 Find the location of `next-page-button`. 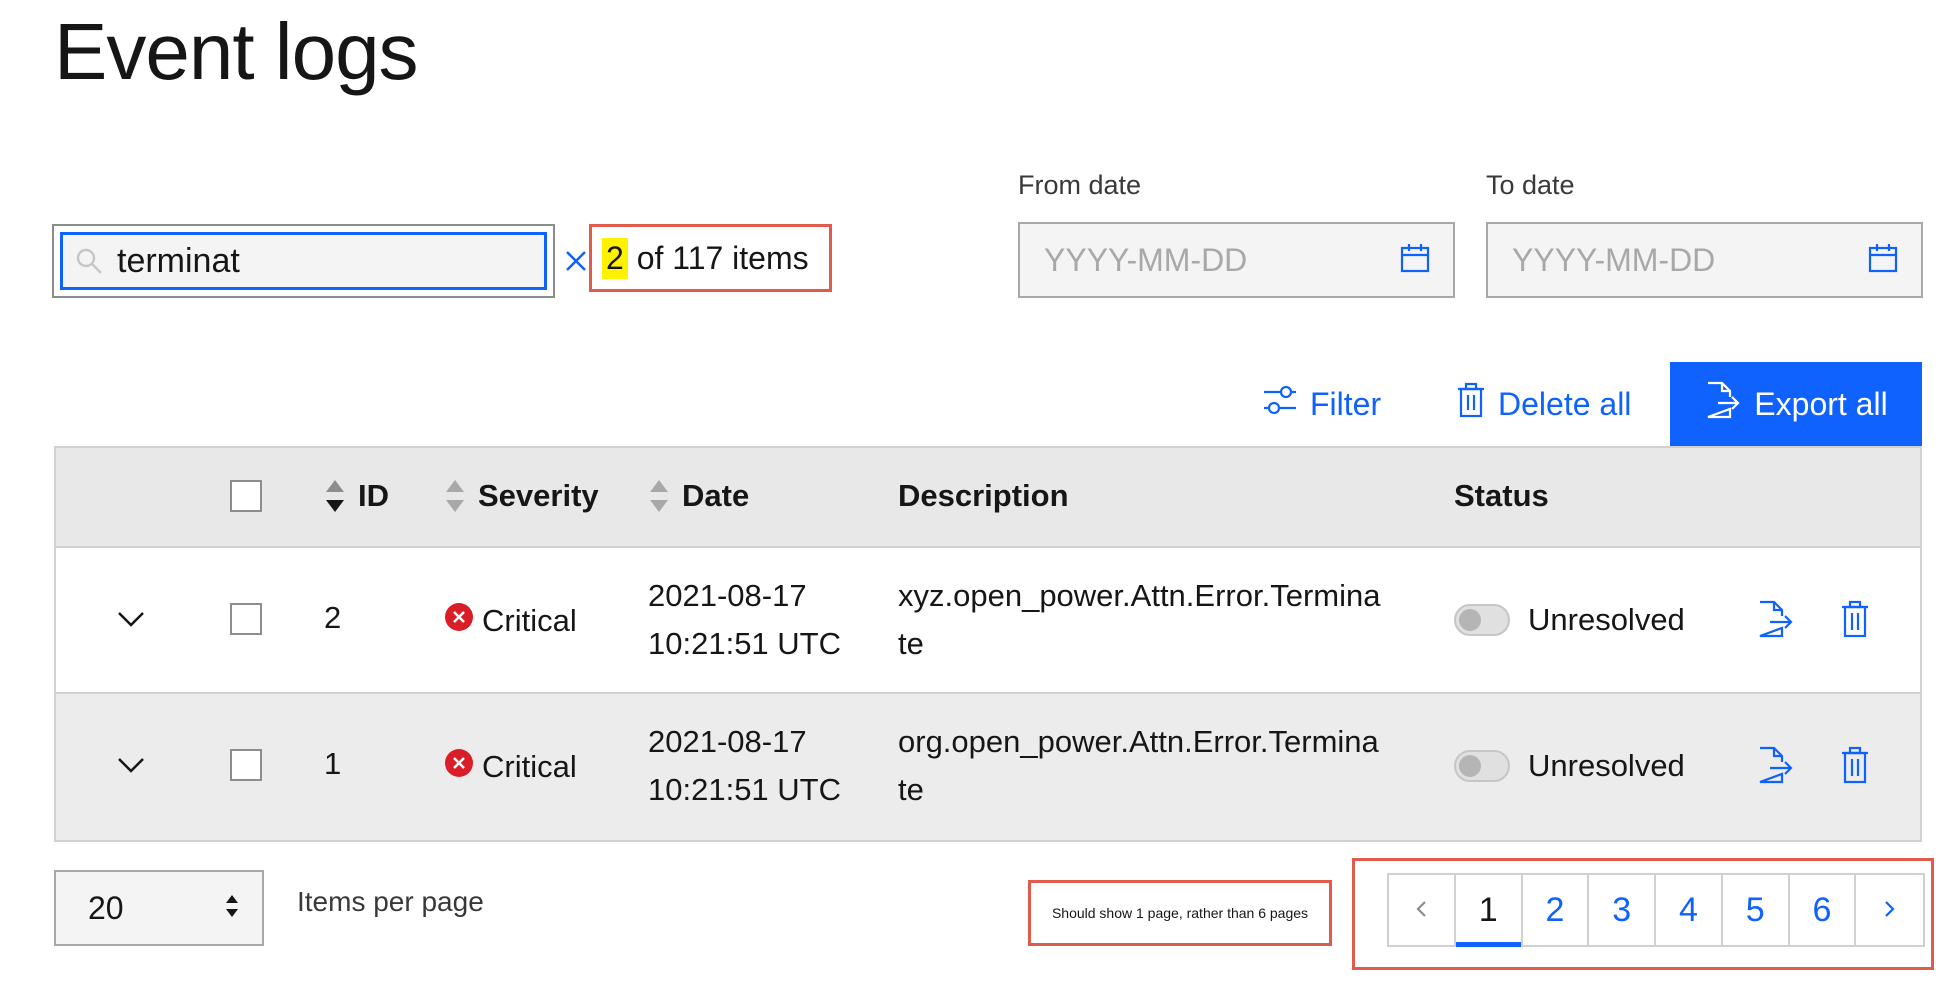

next-page-button is located at coordinates (1889, 910).